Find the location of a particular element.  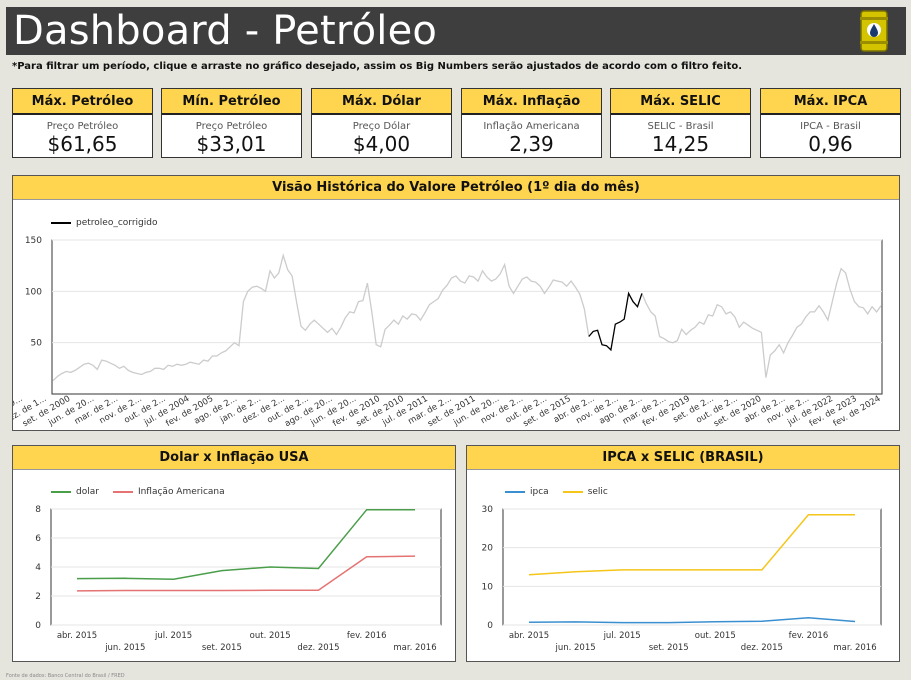

plot-frame is located at coordinates (692, 567).